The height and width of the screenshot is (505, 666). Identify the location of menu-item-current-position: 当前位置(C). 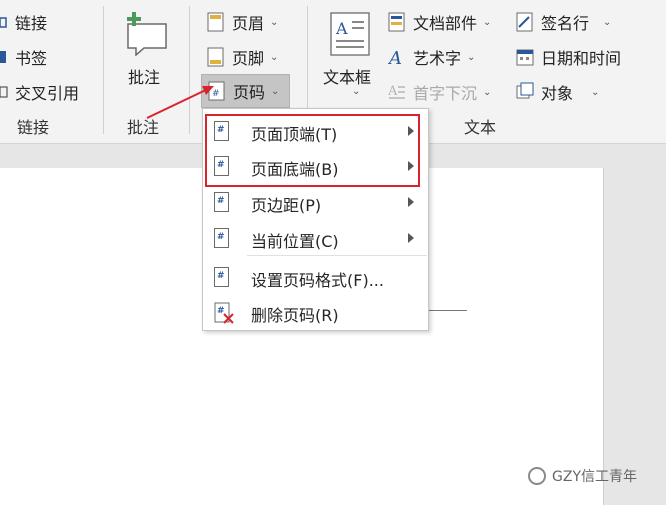
(315, 238).